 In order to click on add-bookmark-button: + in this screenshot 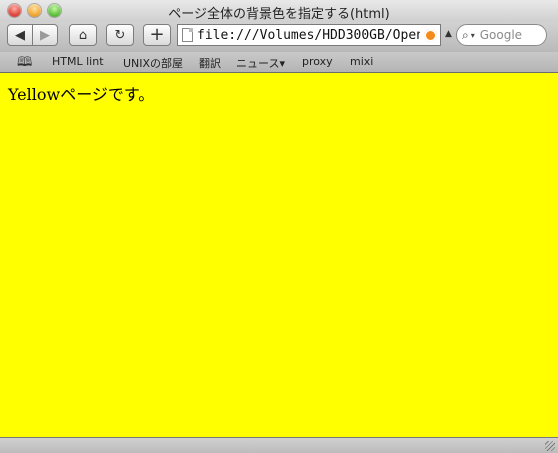, I will do `click(157, 35)`.